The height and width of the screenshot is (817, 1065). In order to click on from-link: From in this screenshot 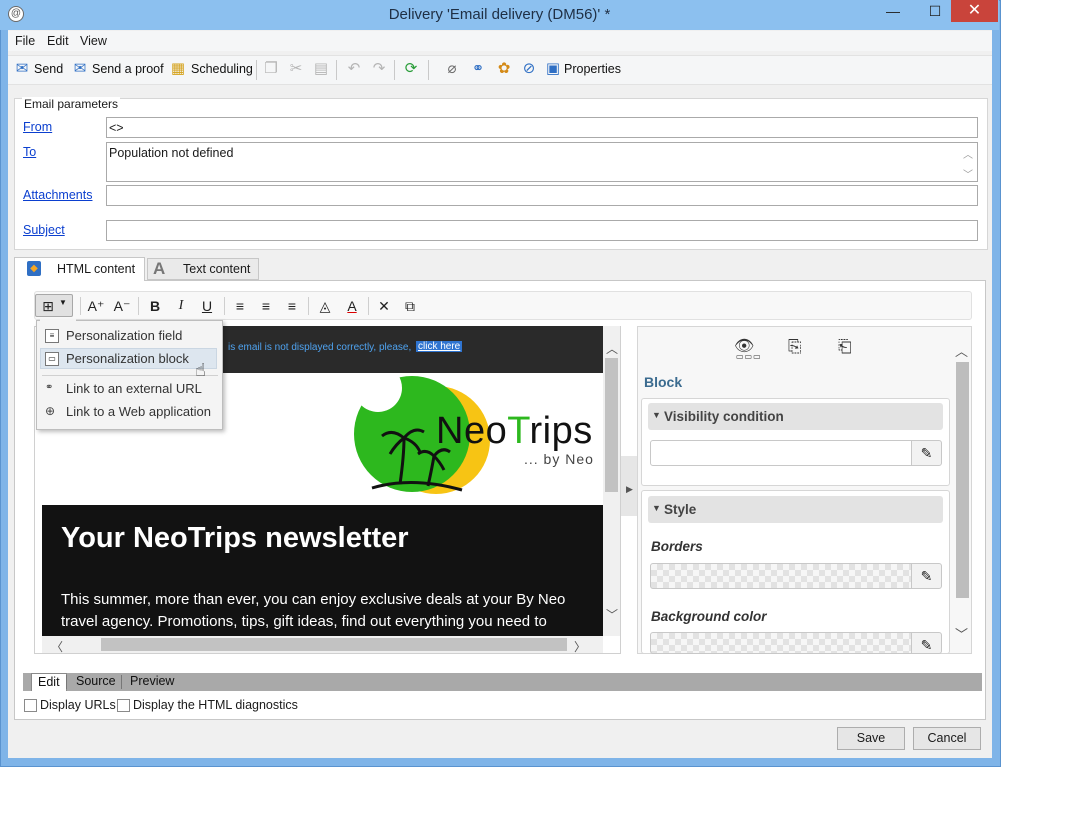, I will do `click(37, 127)`.